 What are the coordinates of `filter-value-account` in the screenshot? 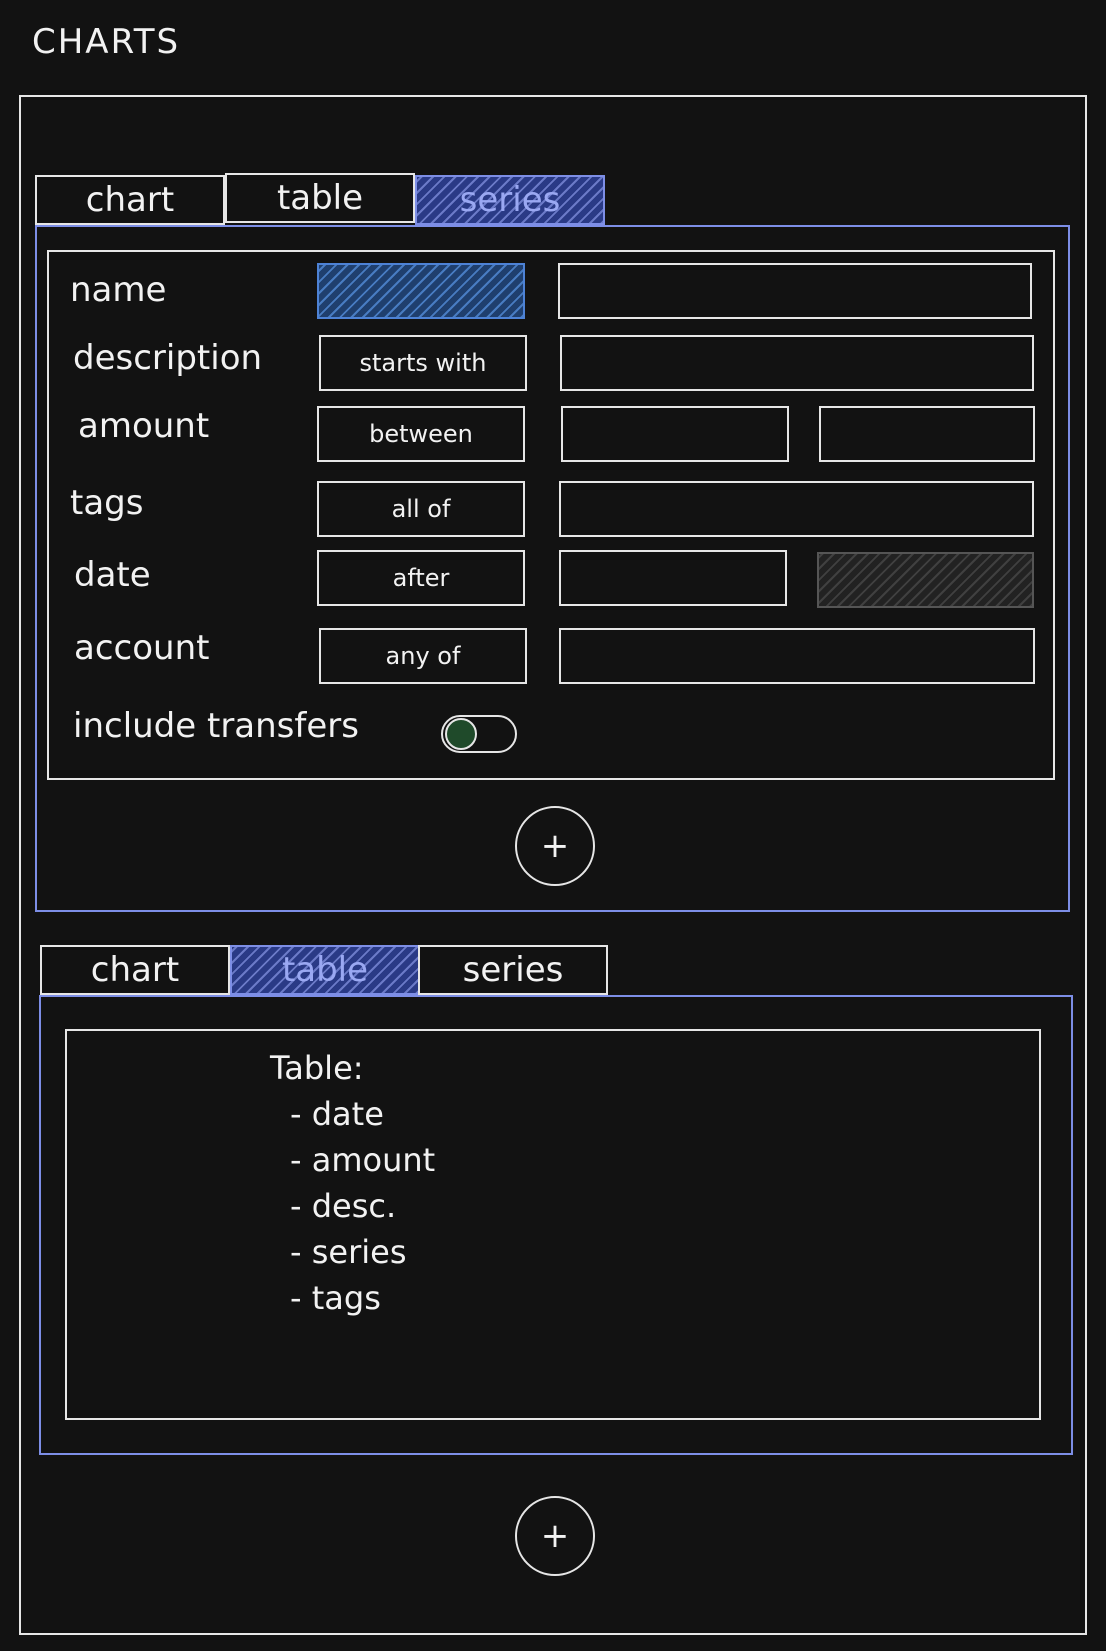 It's located at (797, 656).